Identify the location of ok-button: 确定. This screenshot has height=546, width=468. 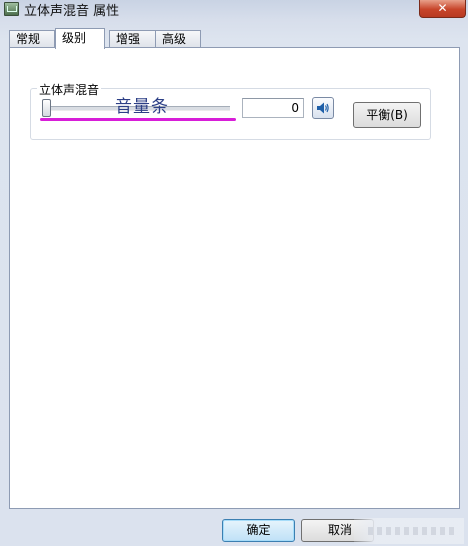
(258, 530).